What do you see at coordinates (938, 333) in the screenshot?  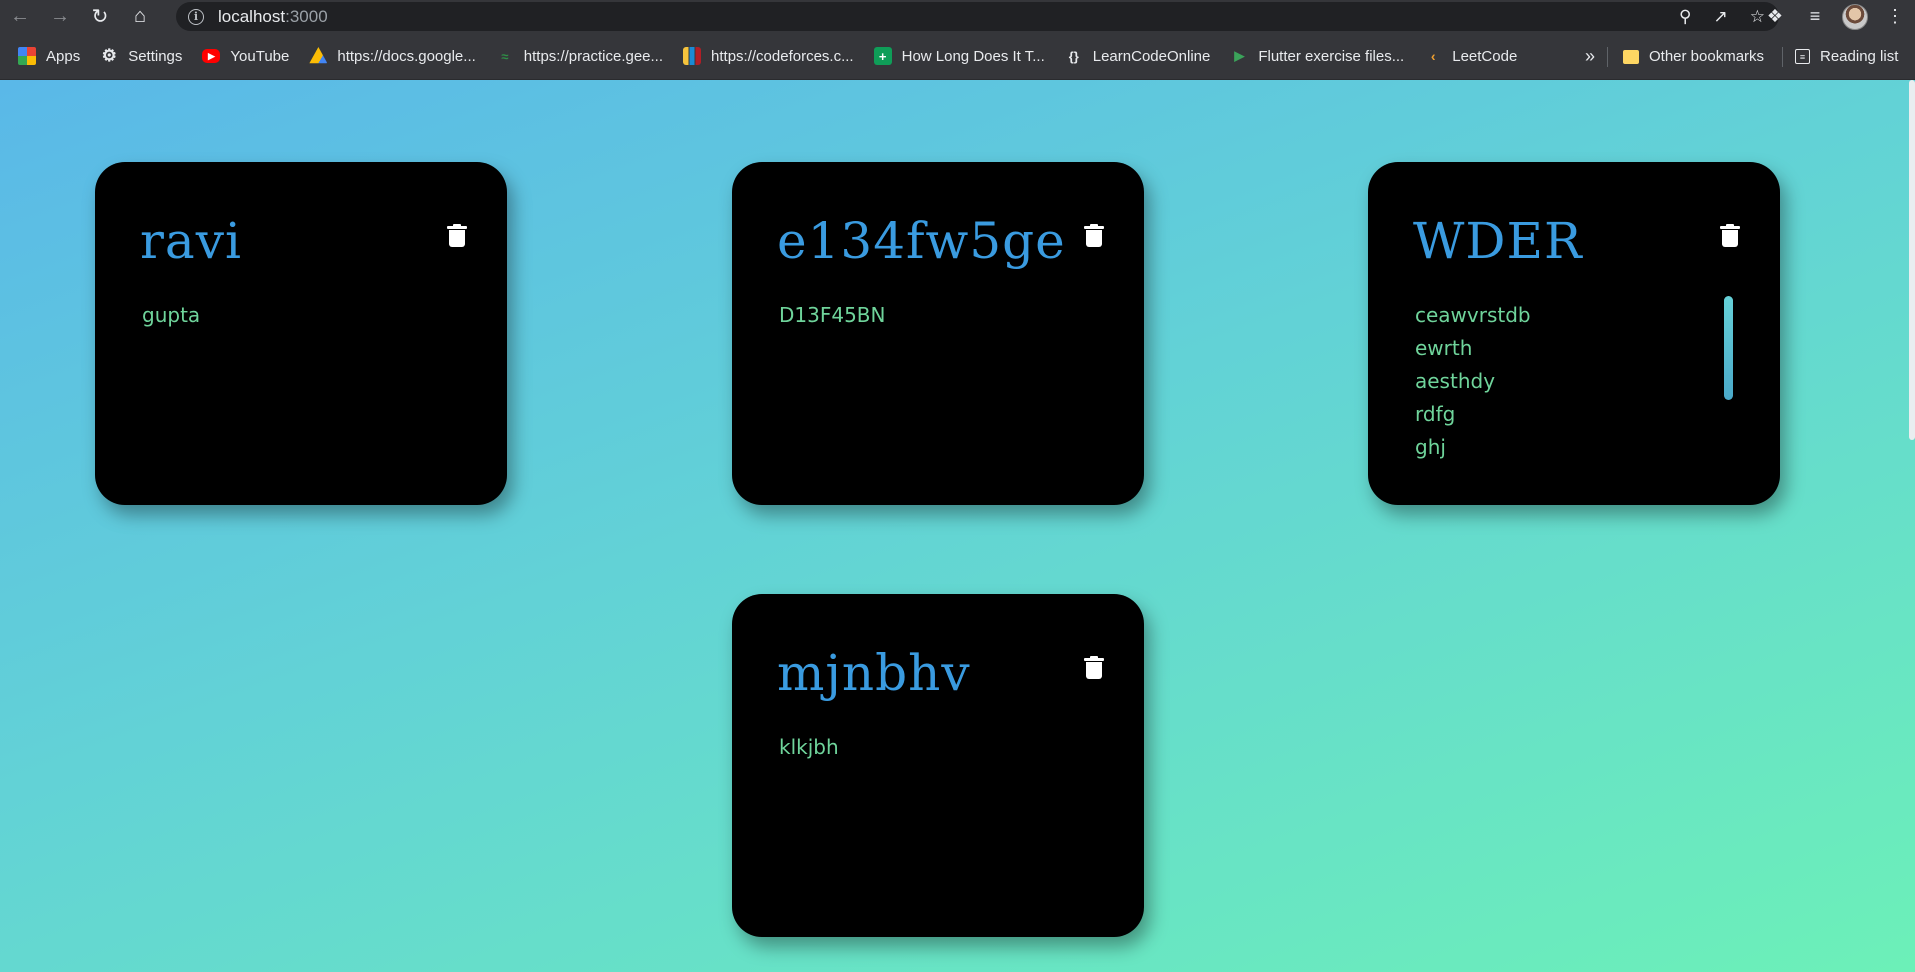 I see `note-card: e134fw5ge D13F45BN` at bounding box center [938, 333].